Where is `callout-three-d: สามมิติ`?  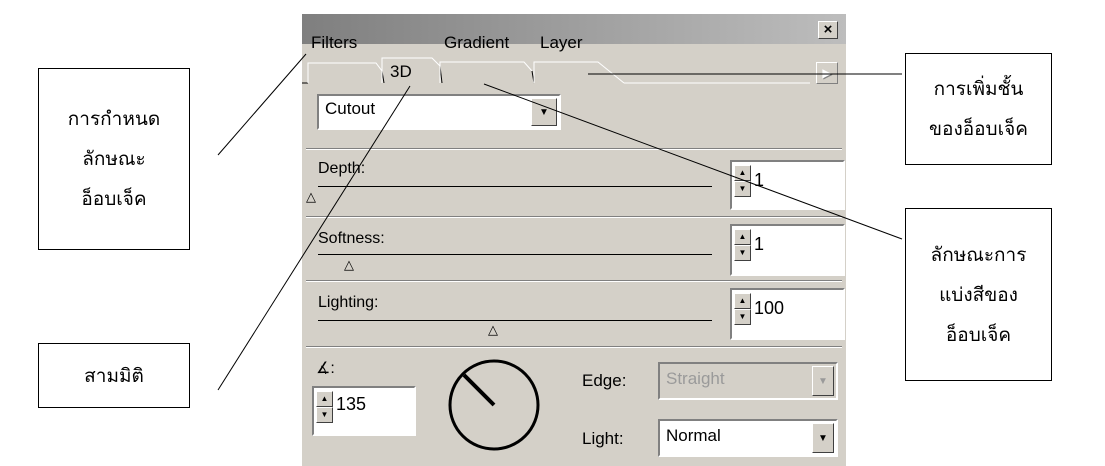
callout-three-d: สามมิติ is located at coordinates (114, 375).